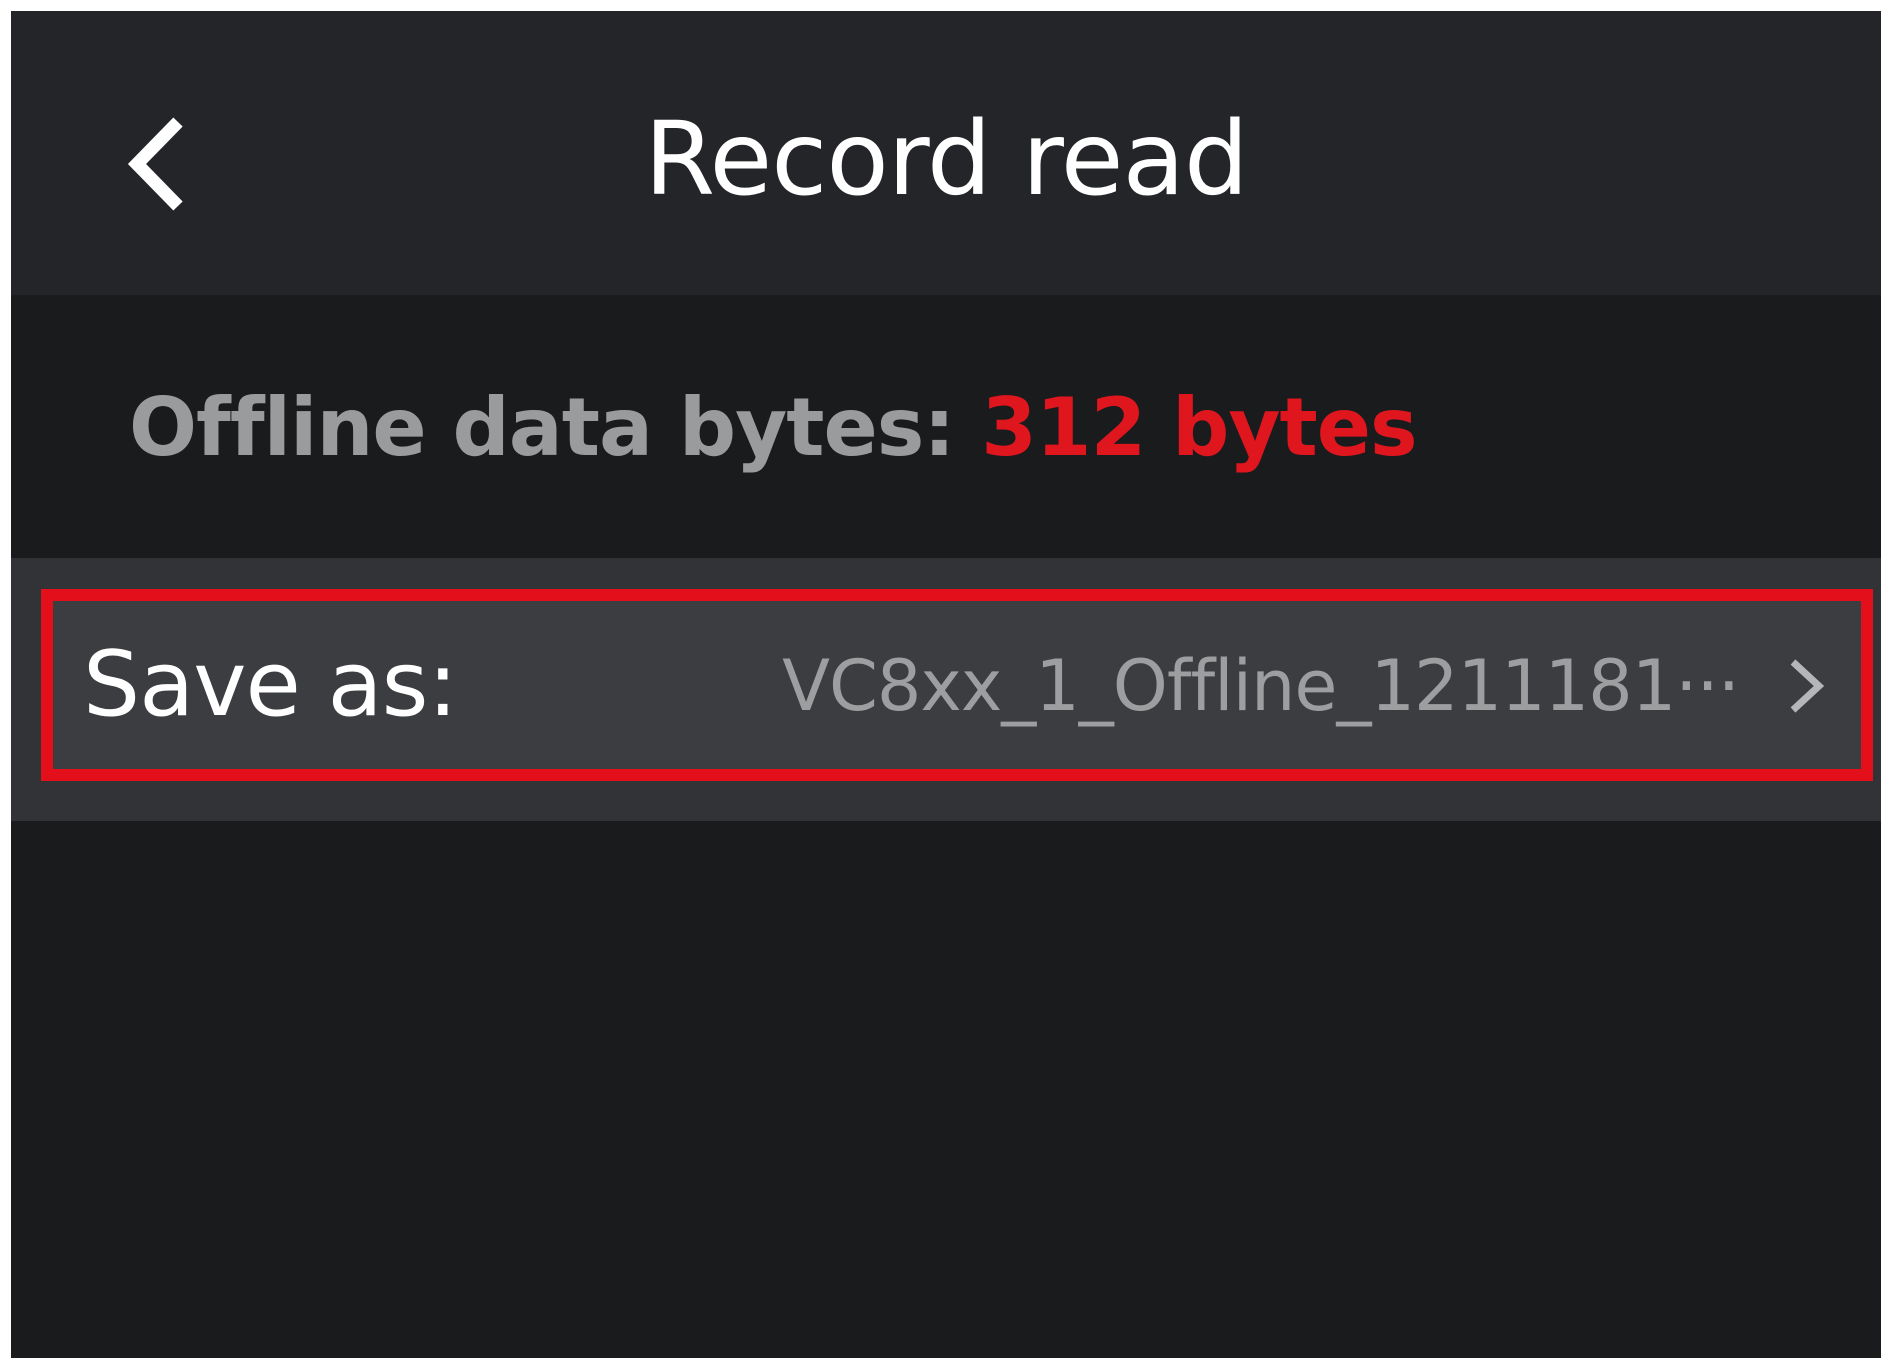 Image resolution: width=1881 pixels, height=1358 pixels. I want to click on offline-data-value: 312 bytes, so click(1199, 427).